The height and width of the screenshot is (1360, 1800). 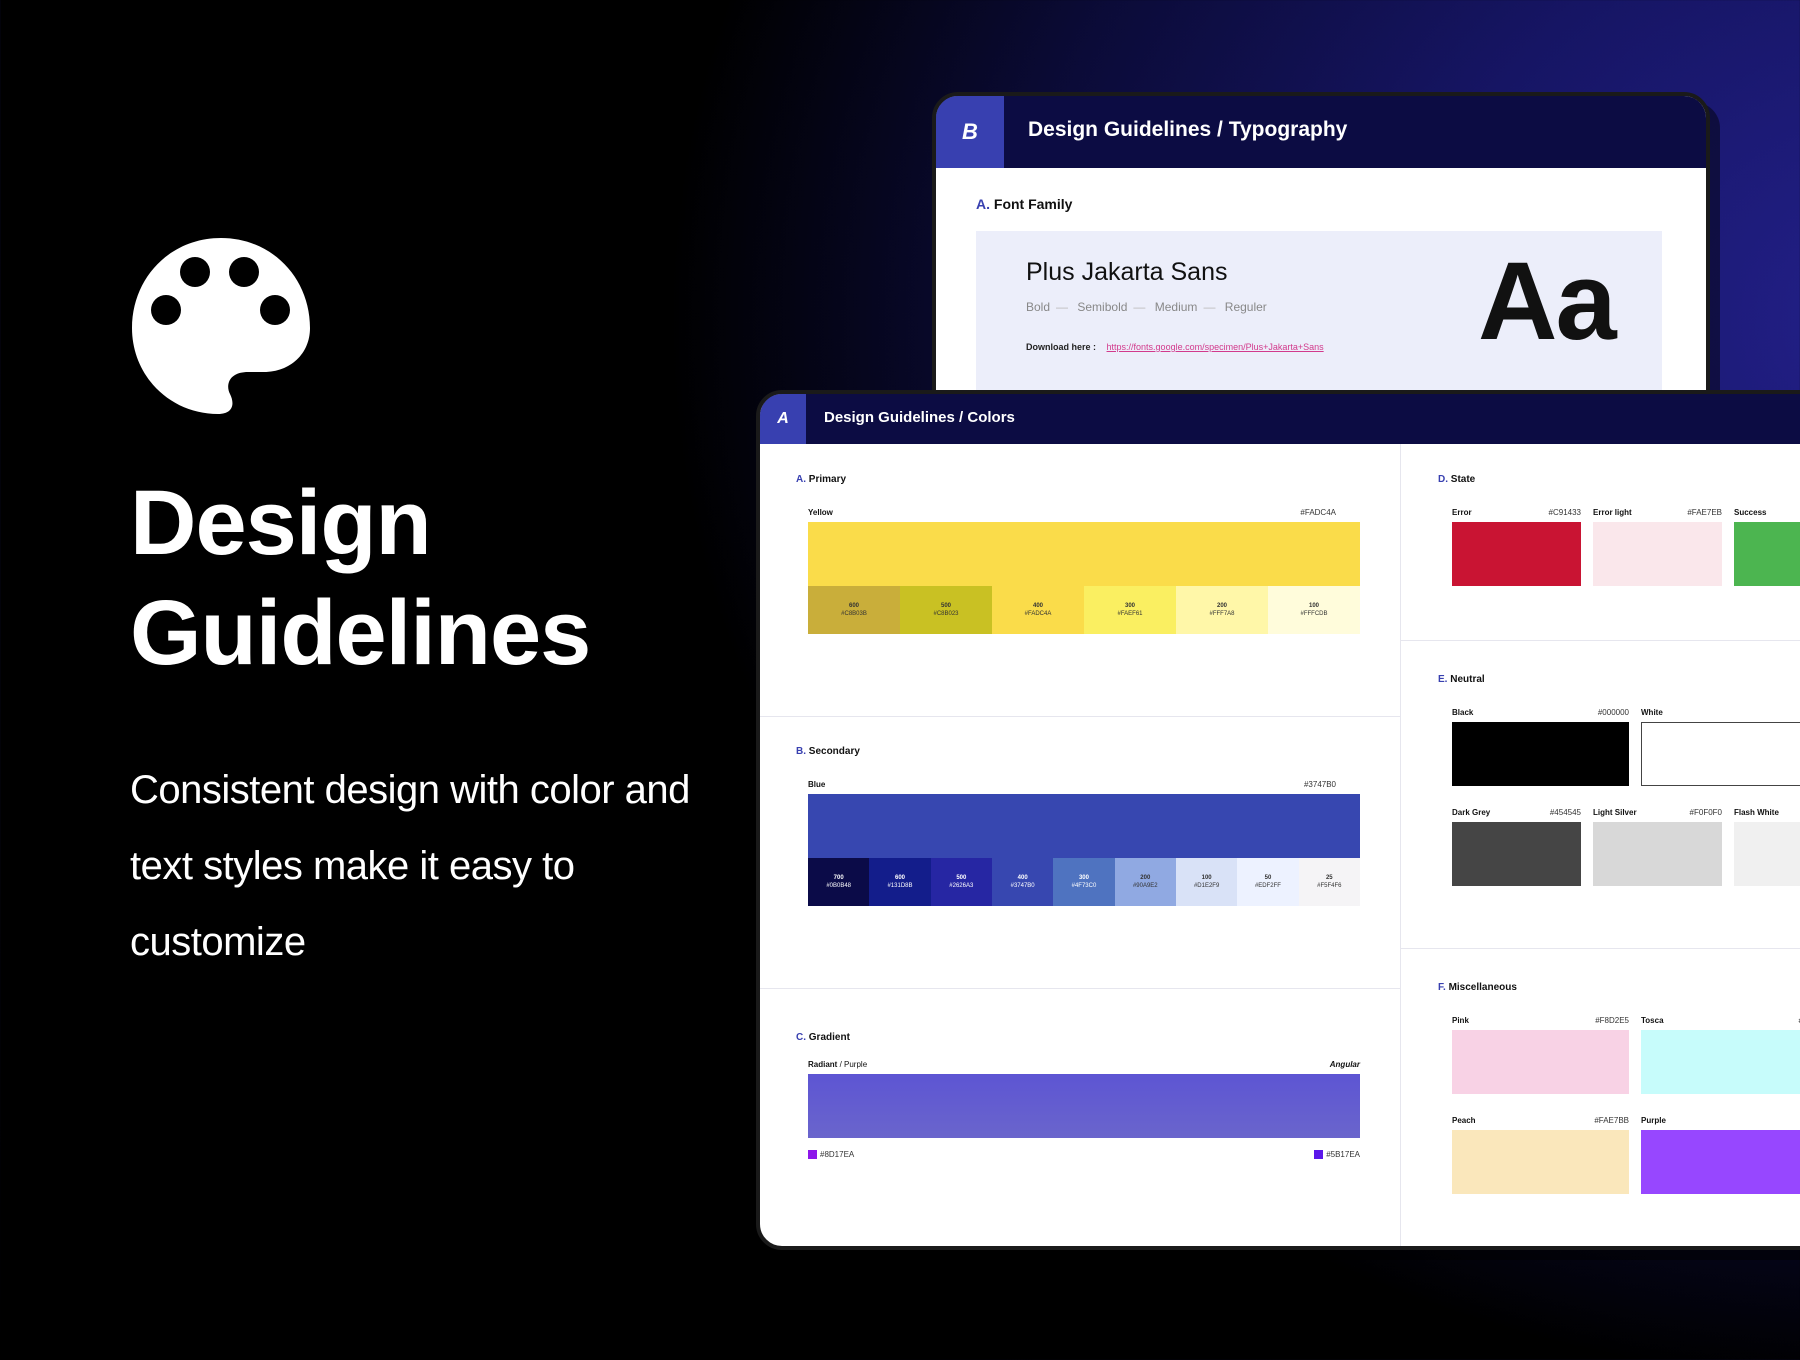 I want to click on swatch-black, so click(x=1540, y=754).